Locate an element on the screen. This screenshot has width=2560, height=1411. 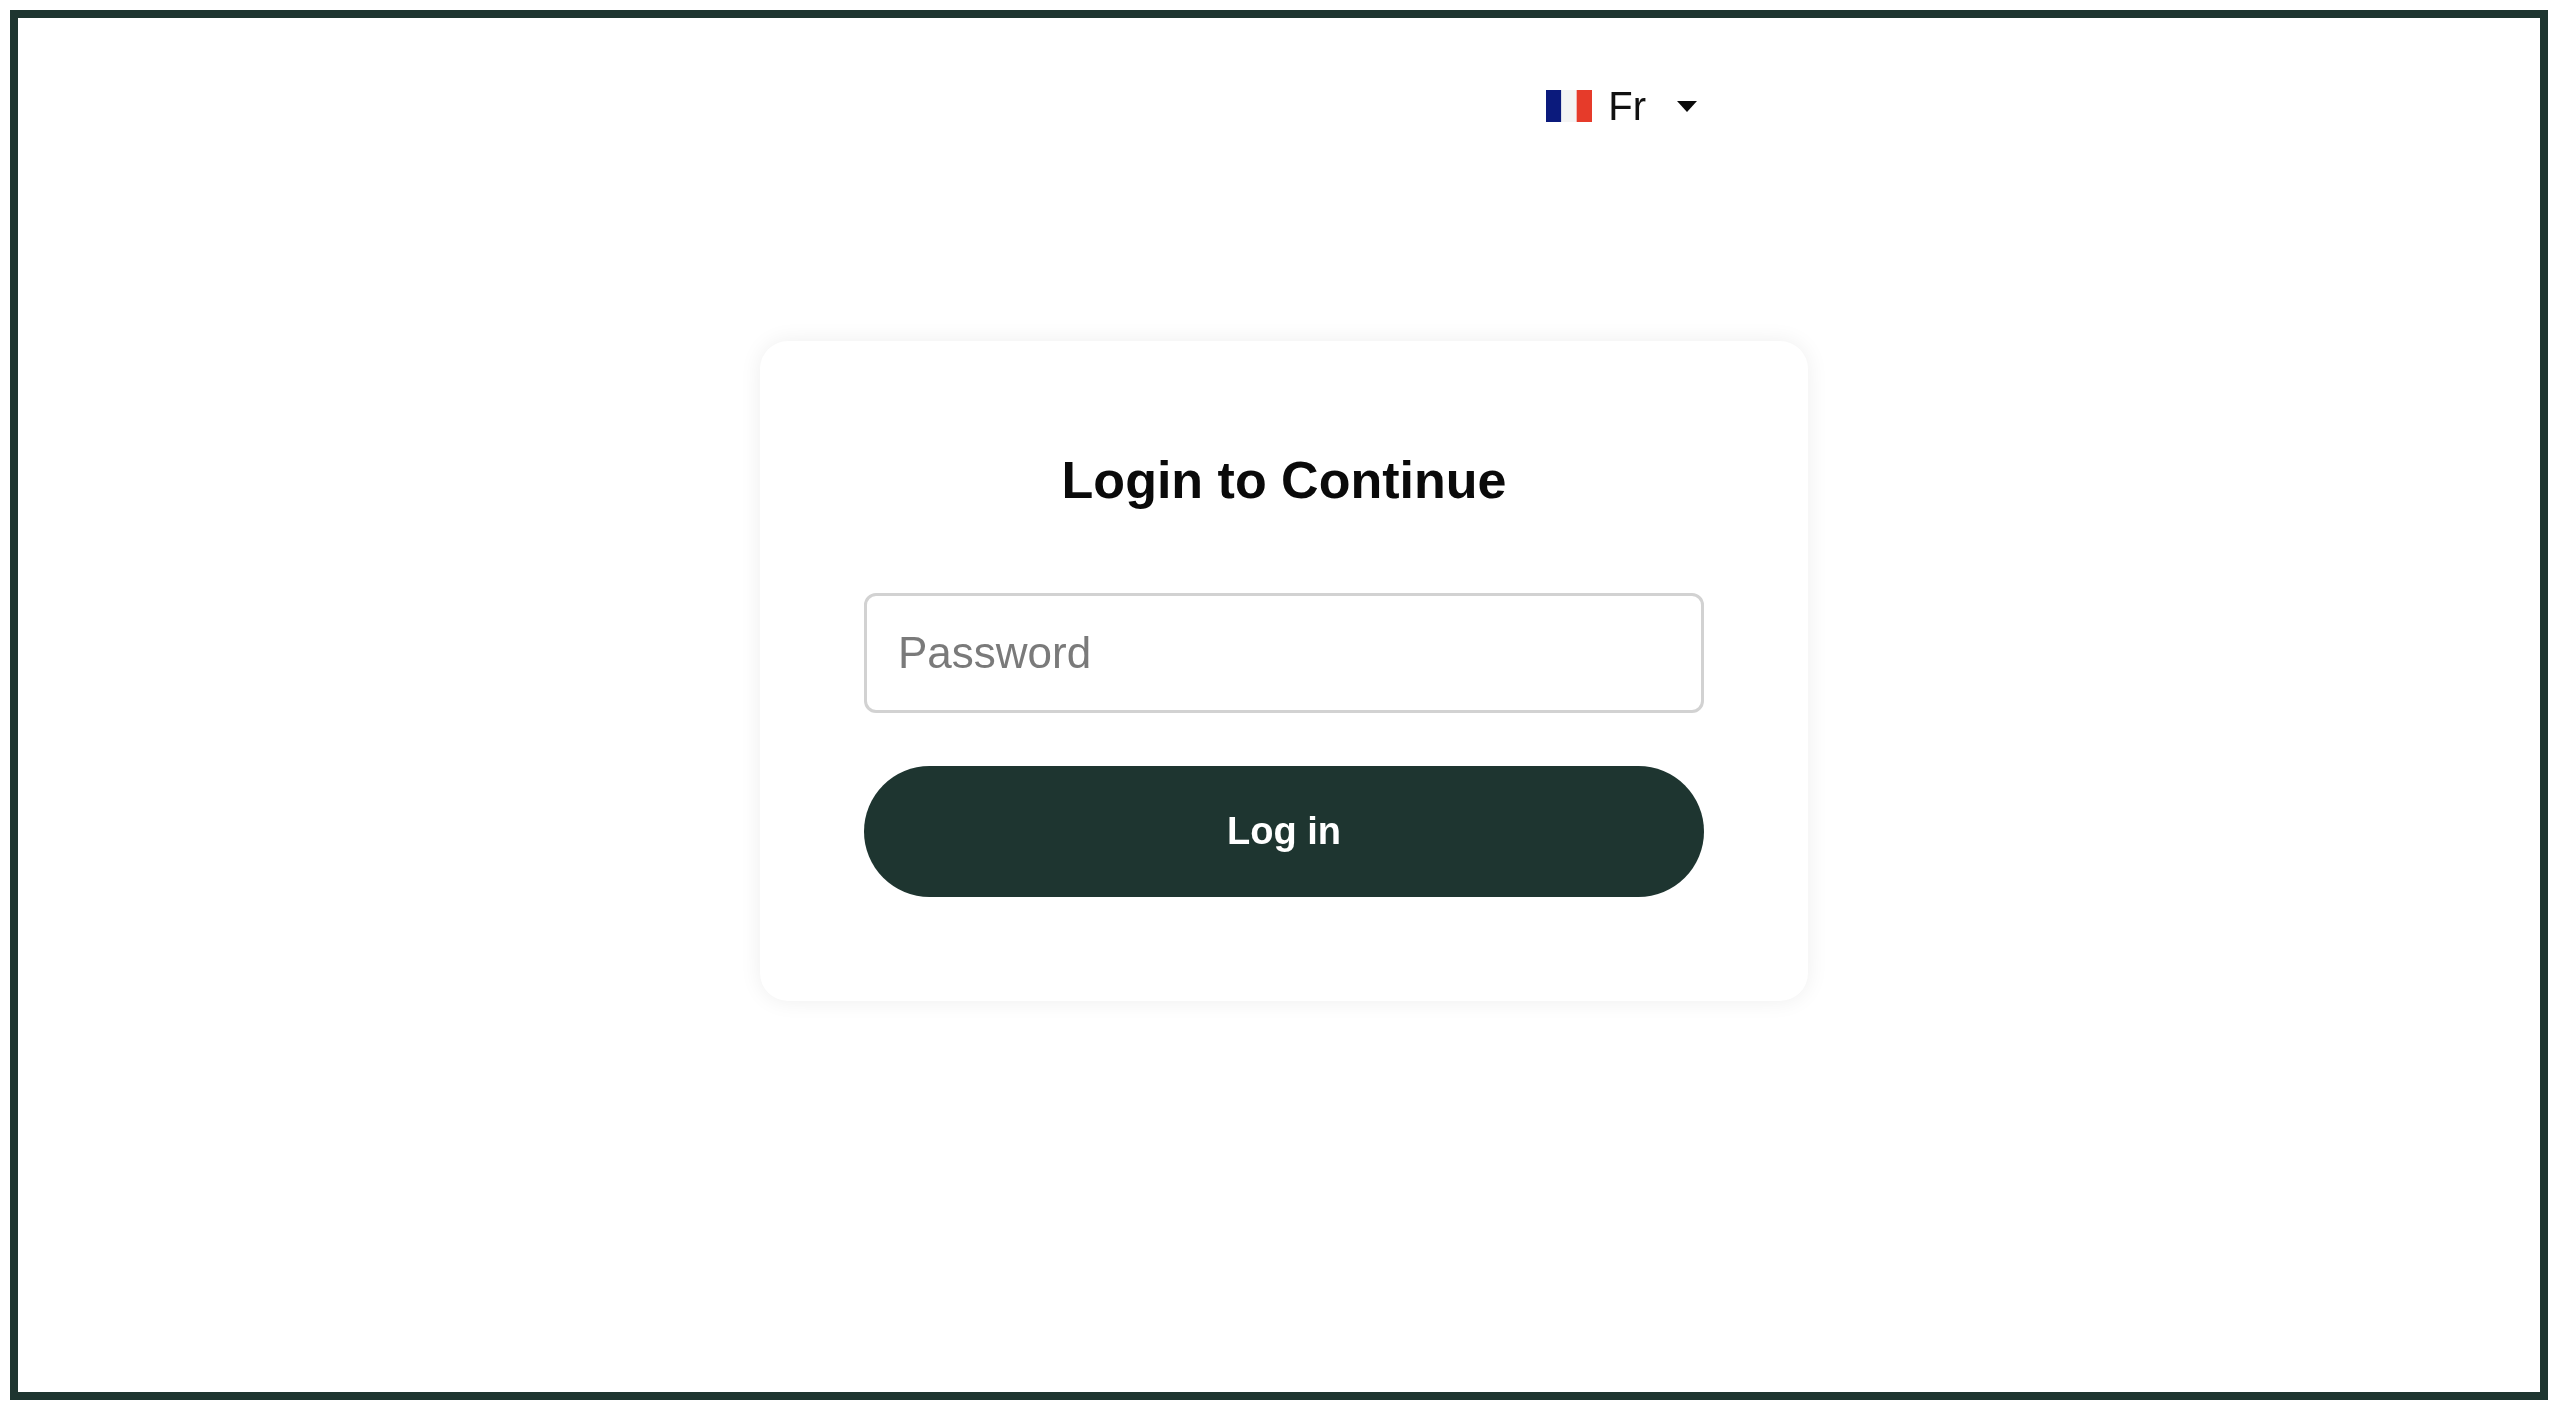
login-button: Log in is located at coordinates (1284, 831).